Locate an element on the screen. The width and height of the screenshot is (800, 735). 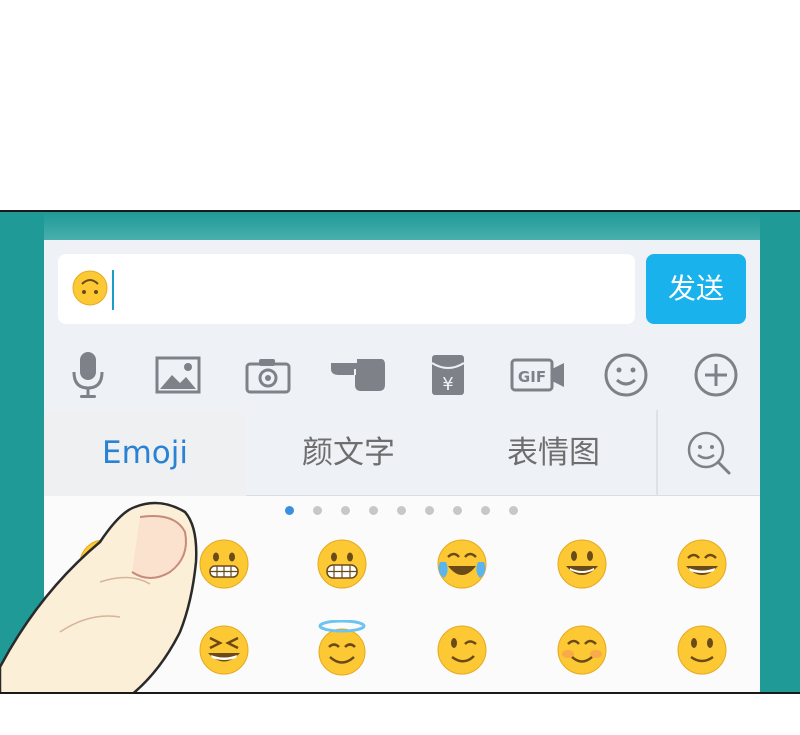
winking-face-emoji is located at coordinates (462, 650).